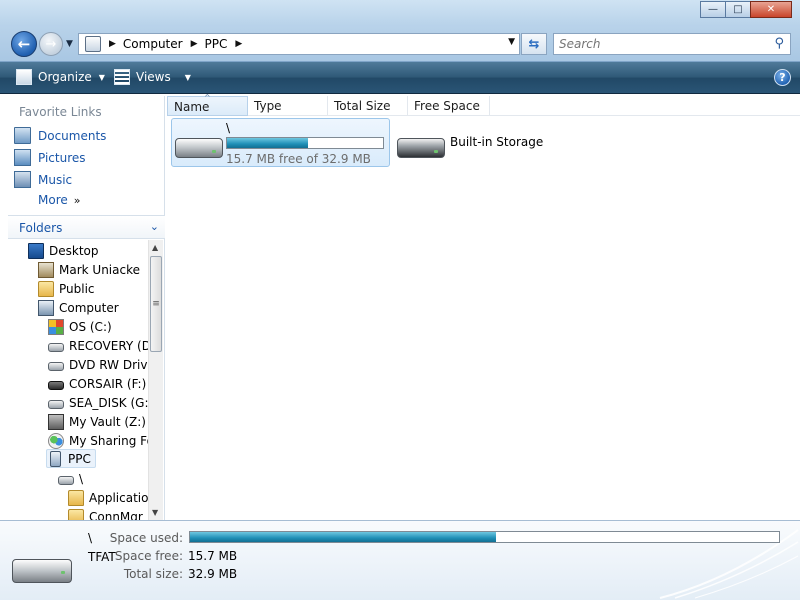 This screenshot has height=600, width=800. What do you see at coordinates (108, 440) in the screenshot?
I see `tree-item-label: My Sharing Fo` at bounding box center [108, 440].